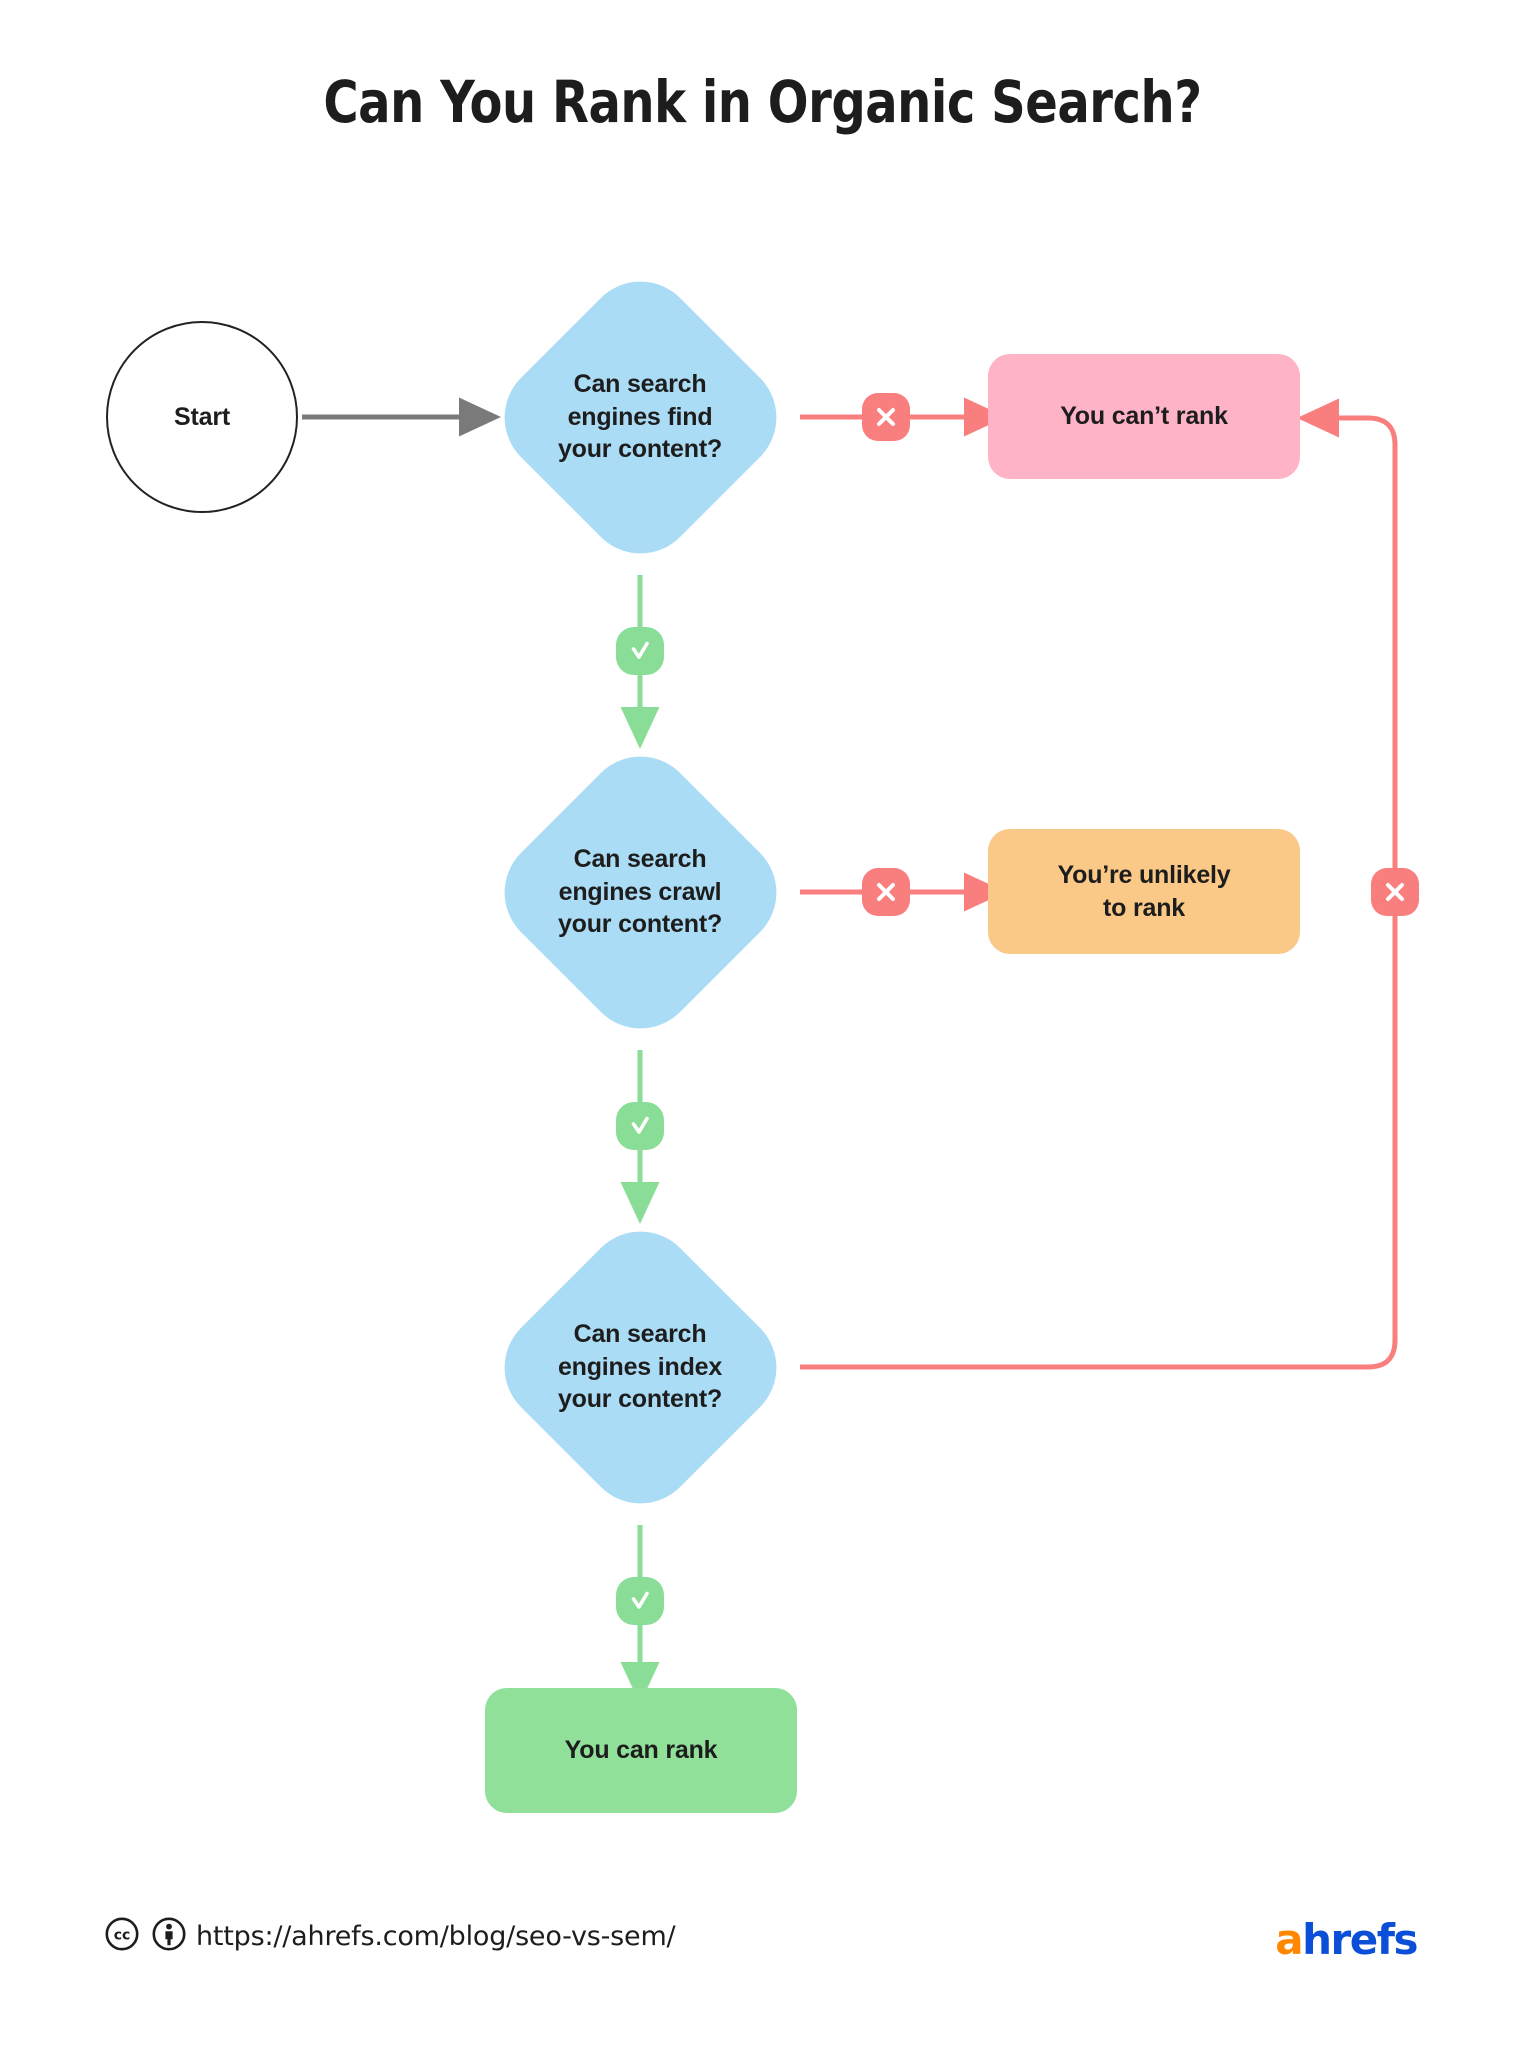 Image resolution: width=1525 pixels, height=2048 pixels. What do you see at coordinates (640, 1601) in the screenshot?
I see `check-icon-index-yes` at bounding box center [640, 1601].